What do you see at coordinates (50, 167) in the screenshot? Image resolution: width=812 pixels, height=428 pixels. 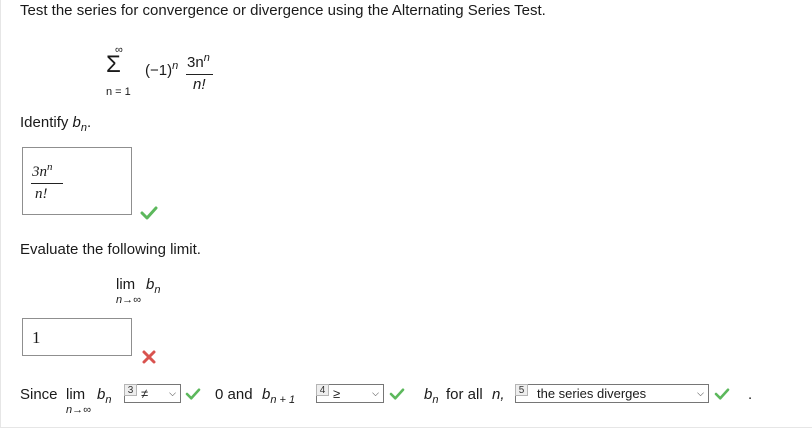 I see `answer-num-exp: n` at bounding box center [50, 167].